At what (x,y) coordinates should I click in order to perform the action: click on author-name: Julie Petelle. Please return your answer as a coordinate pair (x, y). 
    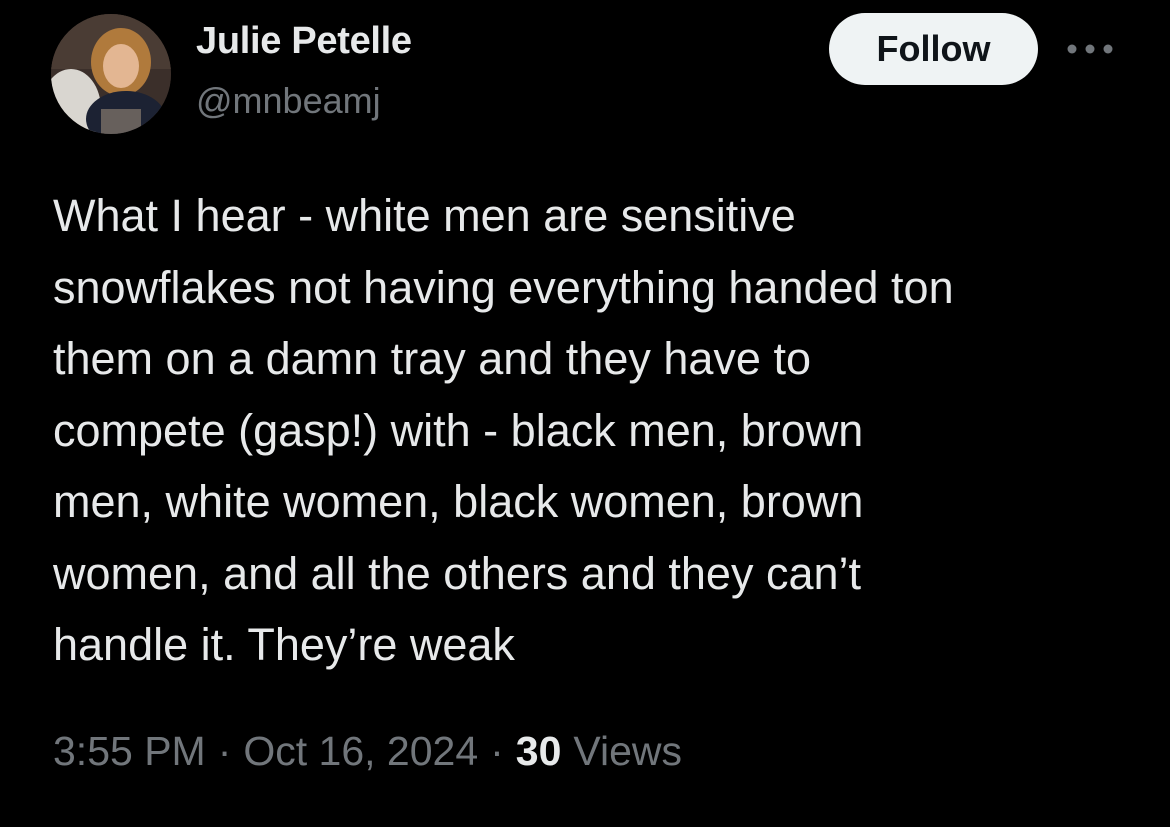
    Looking at the image, I should click on (304, 41).